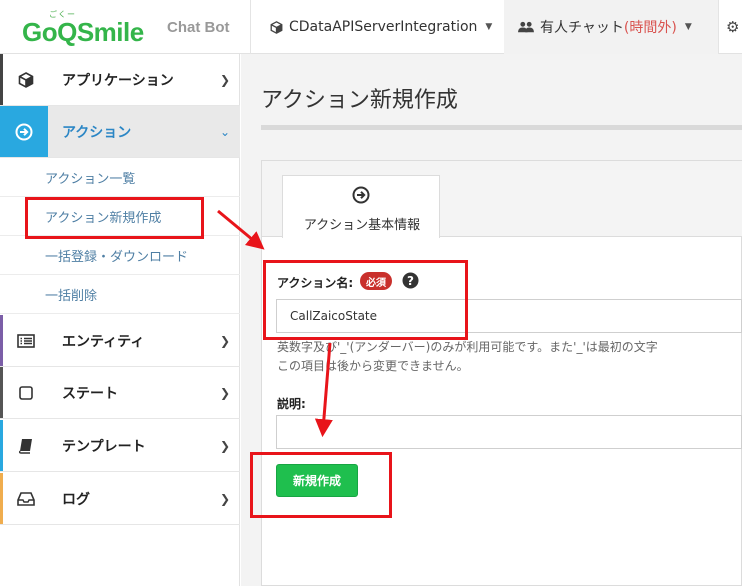 The width and height of the screenshot is (742, 586). I want to click on gear-icon: ⚙, so click(733, 27).